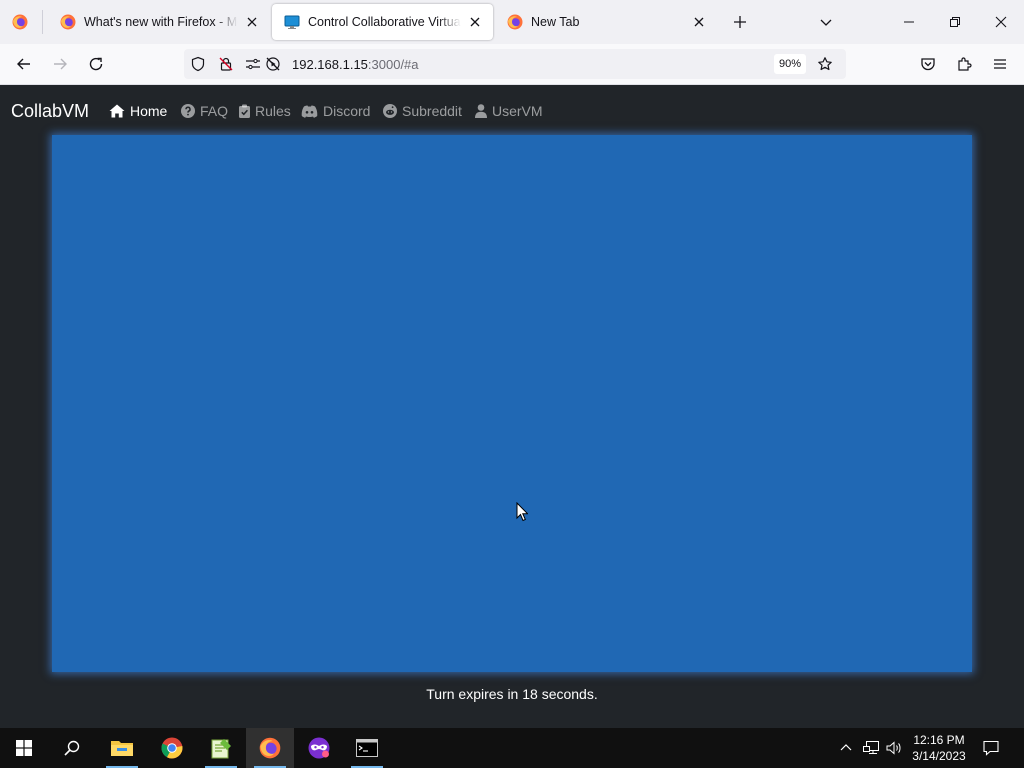 This screenshot has height=768, width=1024. What do you see at coordinates (939, 740) in the screenshot?
I see `clock-time: 12:16 PM` at bounding box center [939, 740].